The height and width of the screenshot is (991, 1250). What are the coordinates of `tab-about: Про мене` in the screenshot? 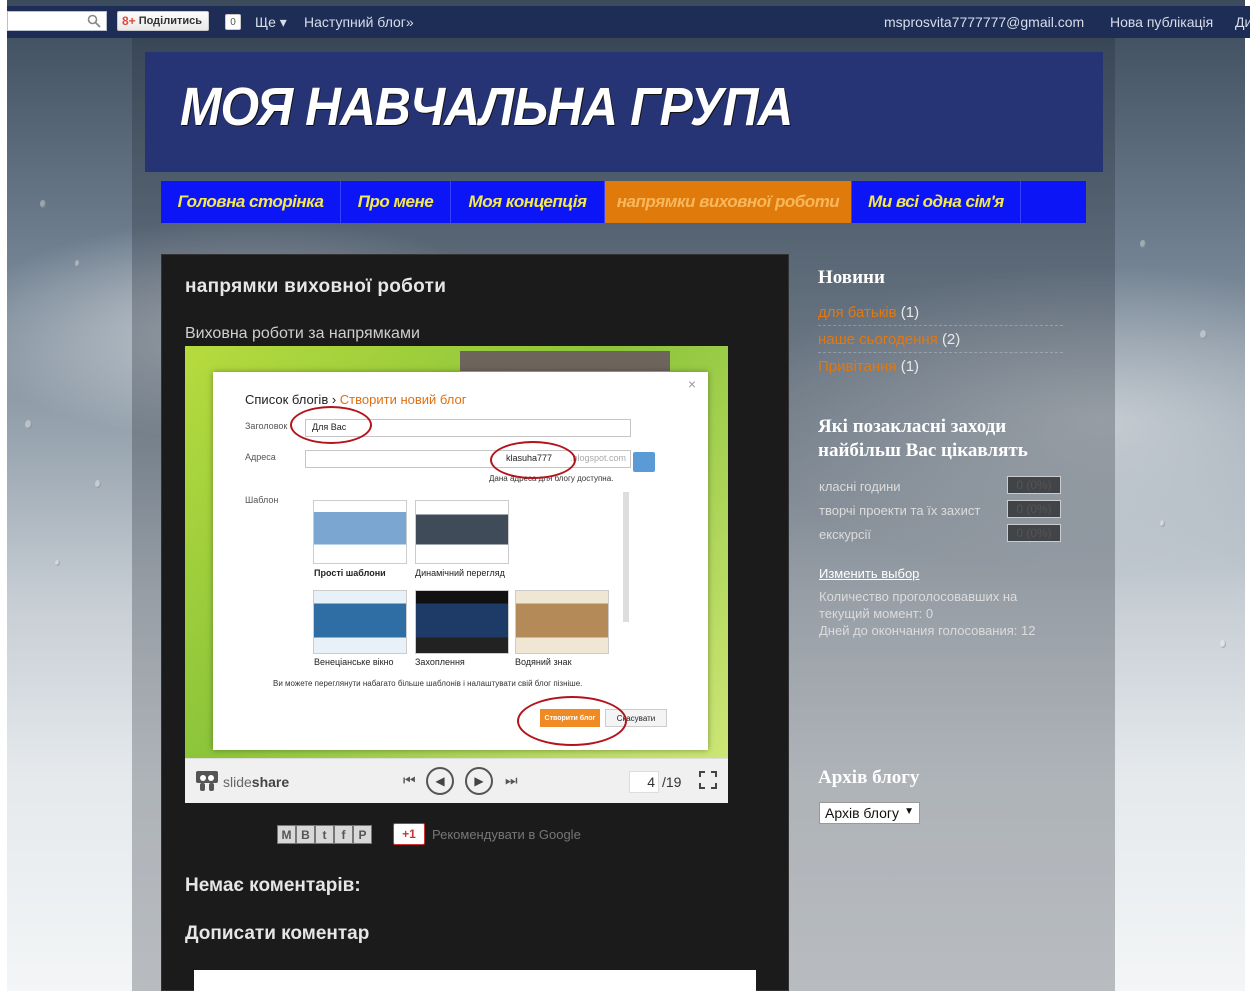 It's located at (396, 202).